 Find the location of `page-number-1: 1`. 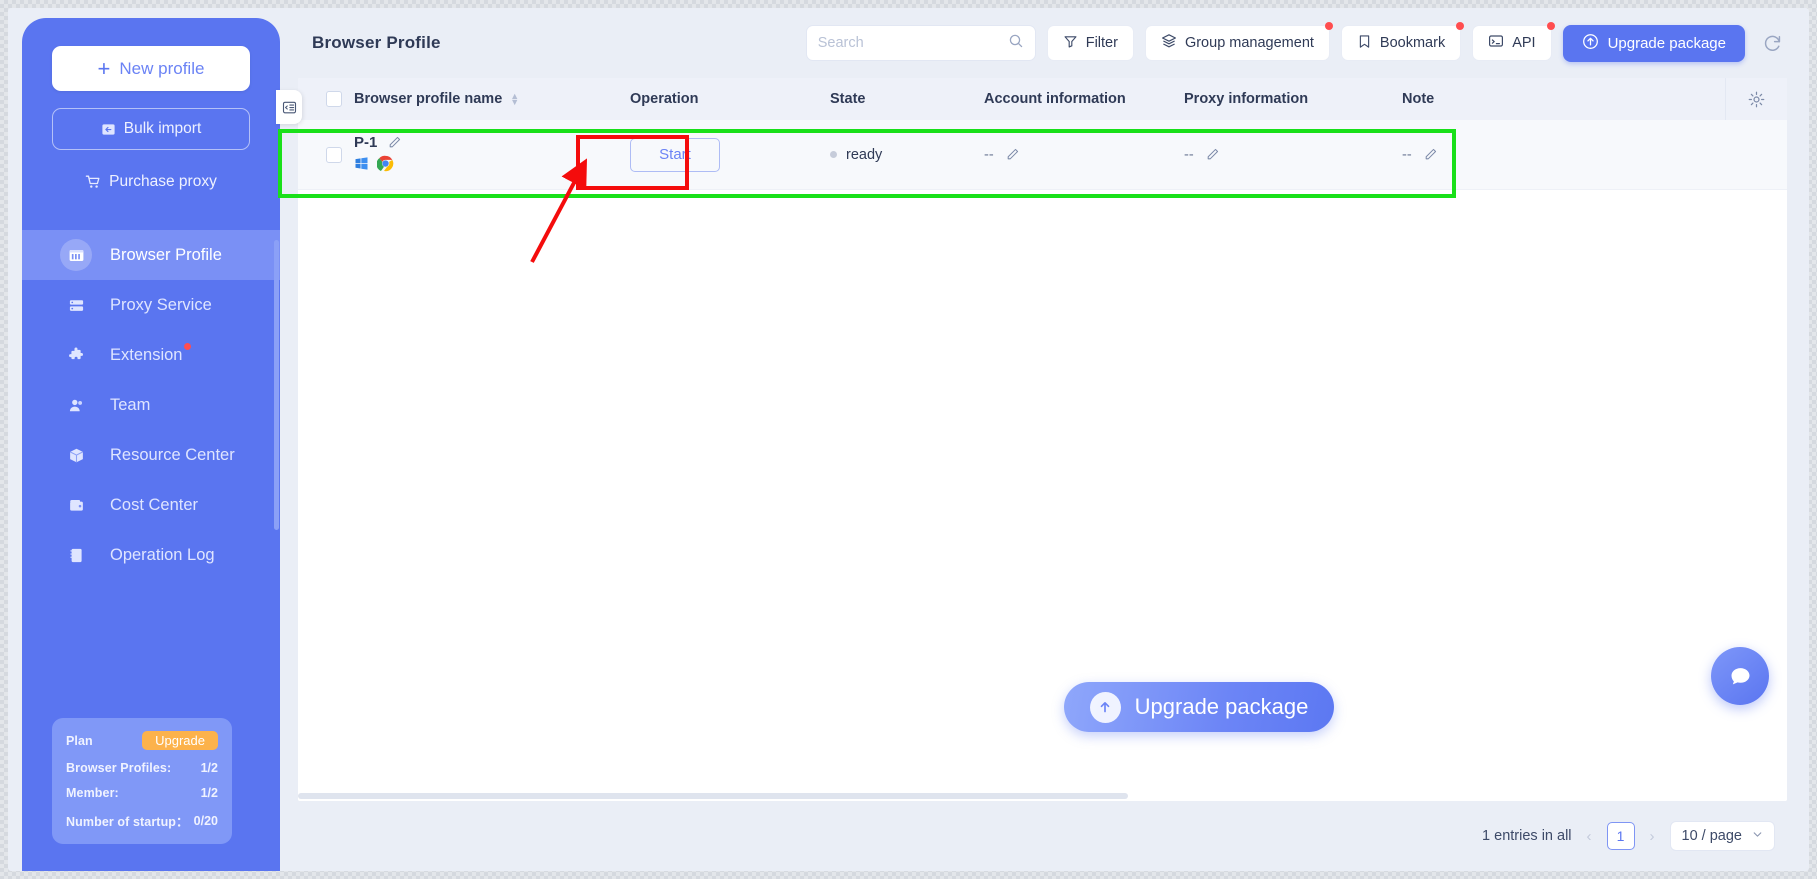

page-number-1: 1 is located at coordinates (1620, 836).